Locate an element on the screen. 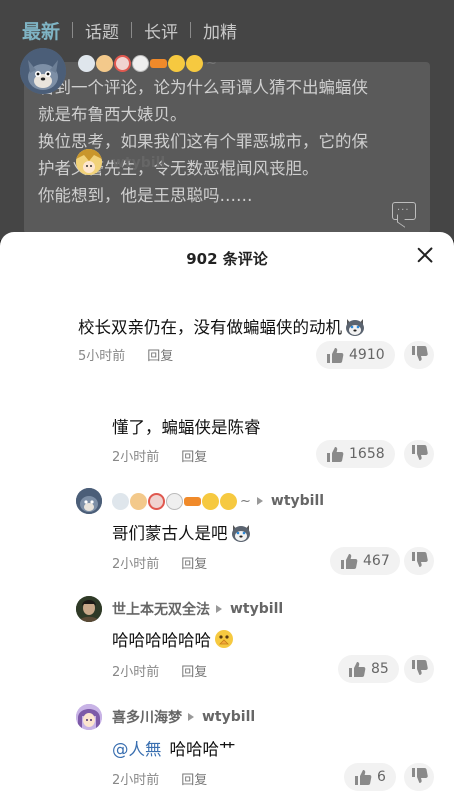 The width and height of the screenshot is (454, 800). post-line: 看到一个评论，论为什么哥谭人猜不出蝙蝠侠 is located at coordinates (203, 87).